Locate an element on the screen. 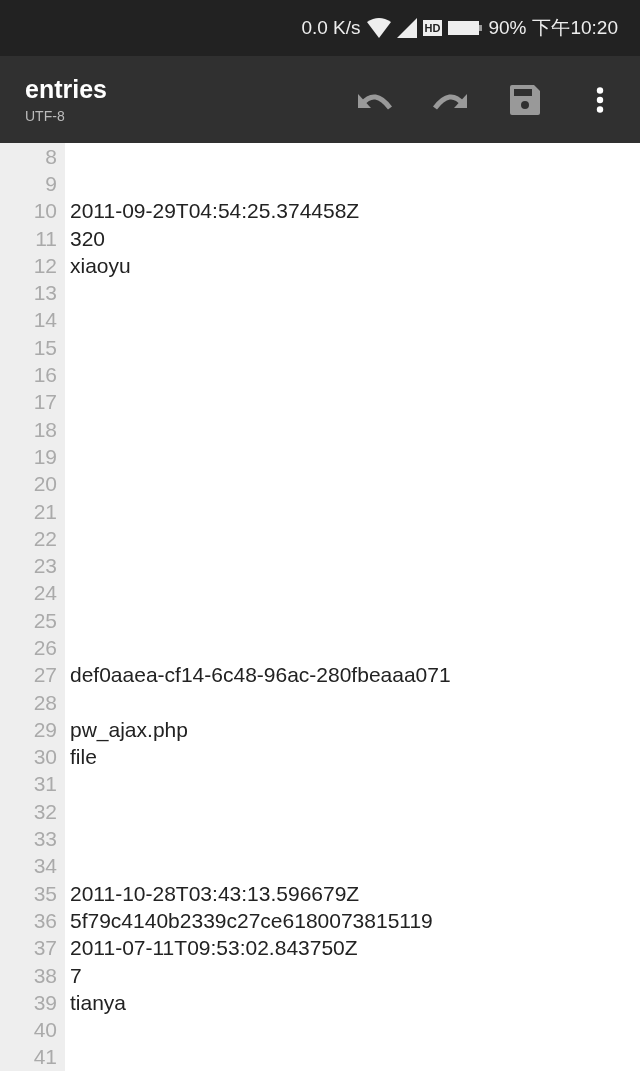 The width and height of the screenshot is (640, 1088). line-number: 23 is located at coordinates (44, 566).